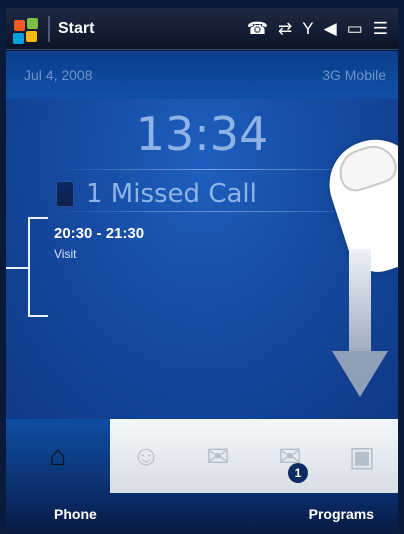 This screenshot has width=404, height=534. I want to click on photos-icon: ▣, so click(362, 456).